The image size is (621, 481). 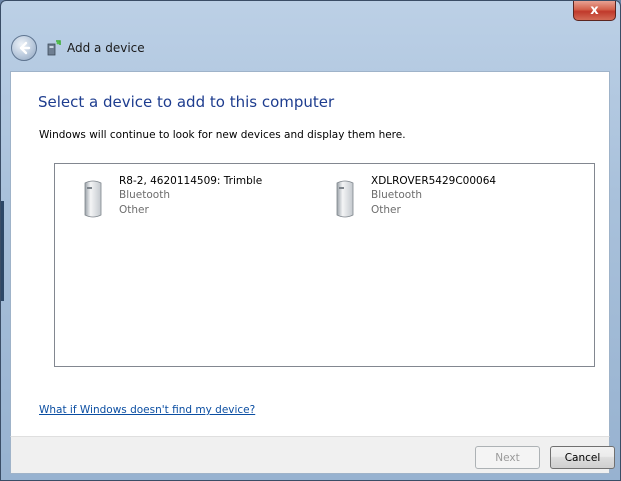 What do you see at coordinates (434, 181) in the screenshot?
I see `device-name: XDLROVER5429C00064` at bounding box center [434, 181].